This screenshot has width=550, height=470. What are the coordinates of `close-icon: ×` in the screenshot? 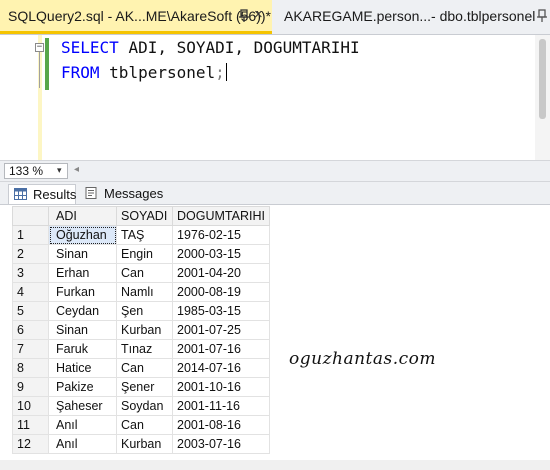 It's located at (258, 14).